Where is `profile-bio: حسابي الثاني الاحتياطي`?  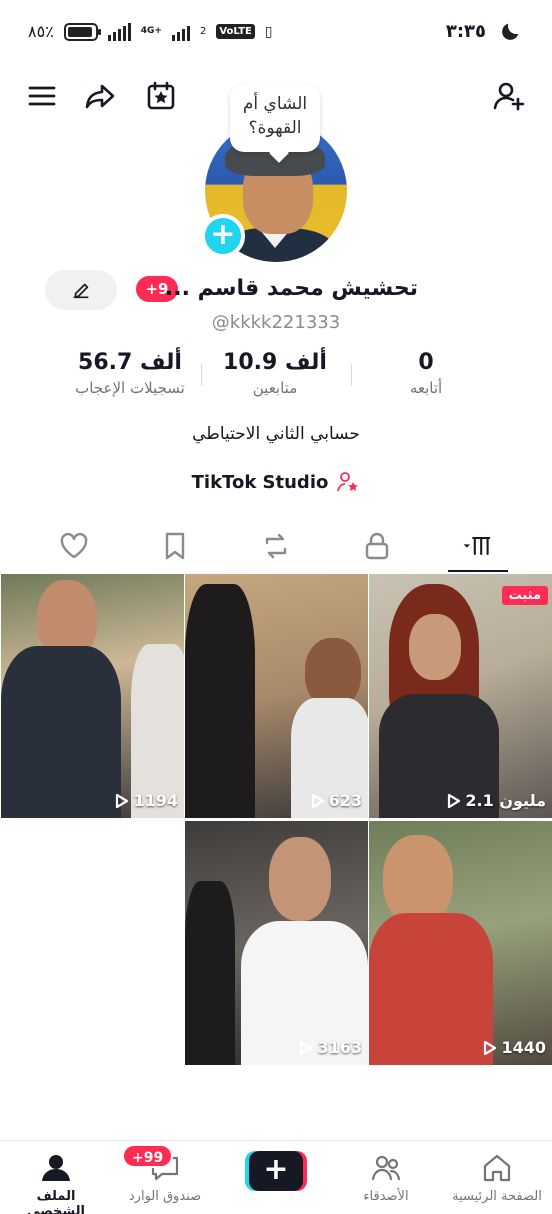 profile-bio: حسابي الثاني الاحتياطي is located at coordinates (276, 434).